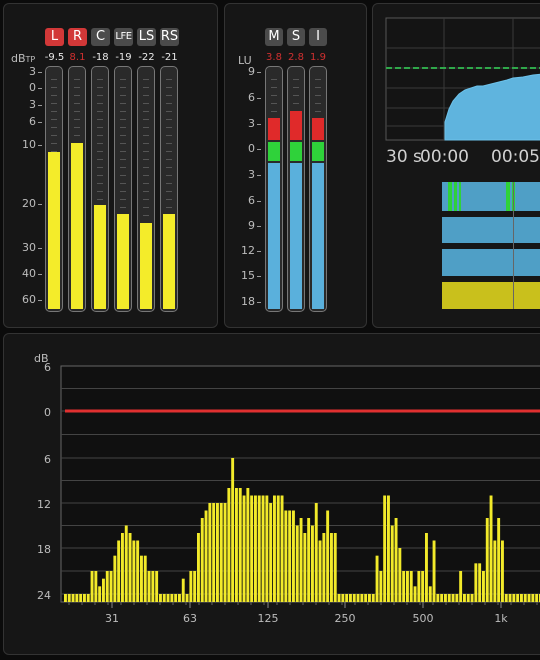  I want to click on spectrum-x-label: 250, so click(345, 618).